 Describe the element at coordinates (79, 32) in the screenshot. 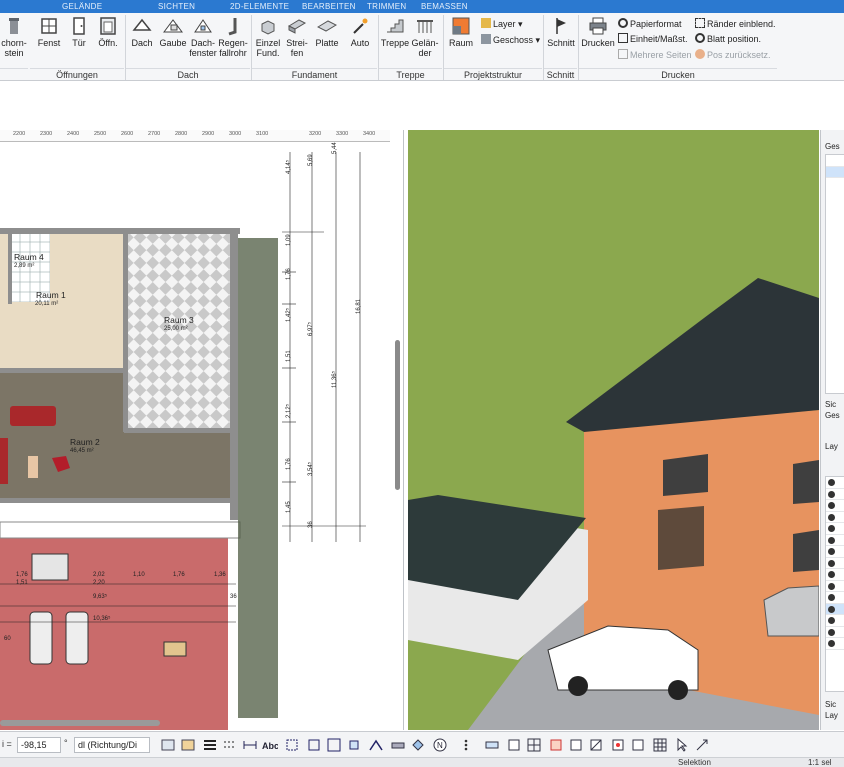

I see `tuer-button: Tür` at that location.